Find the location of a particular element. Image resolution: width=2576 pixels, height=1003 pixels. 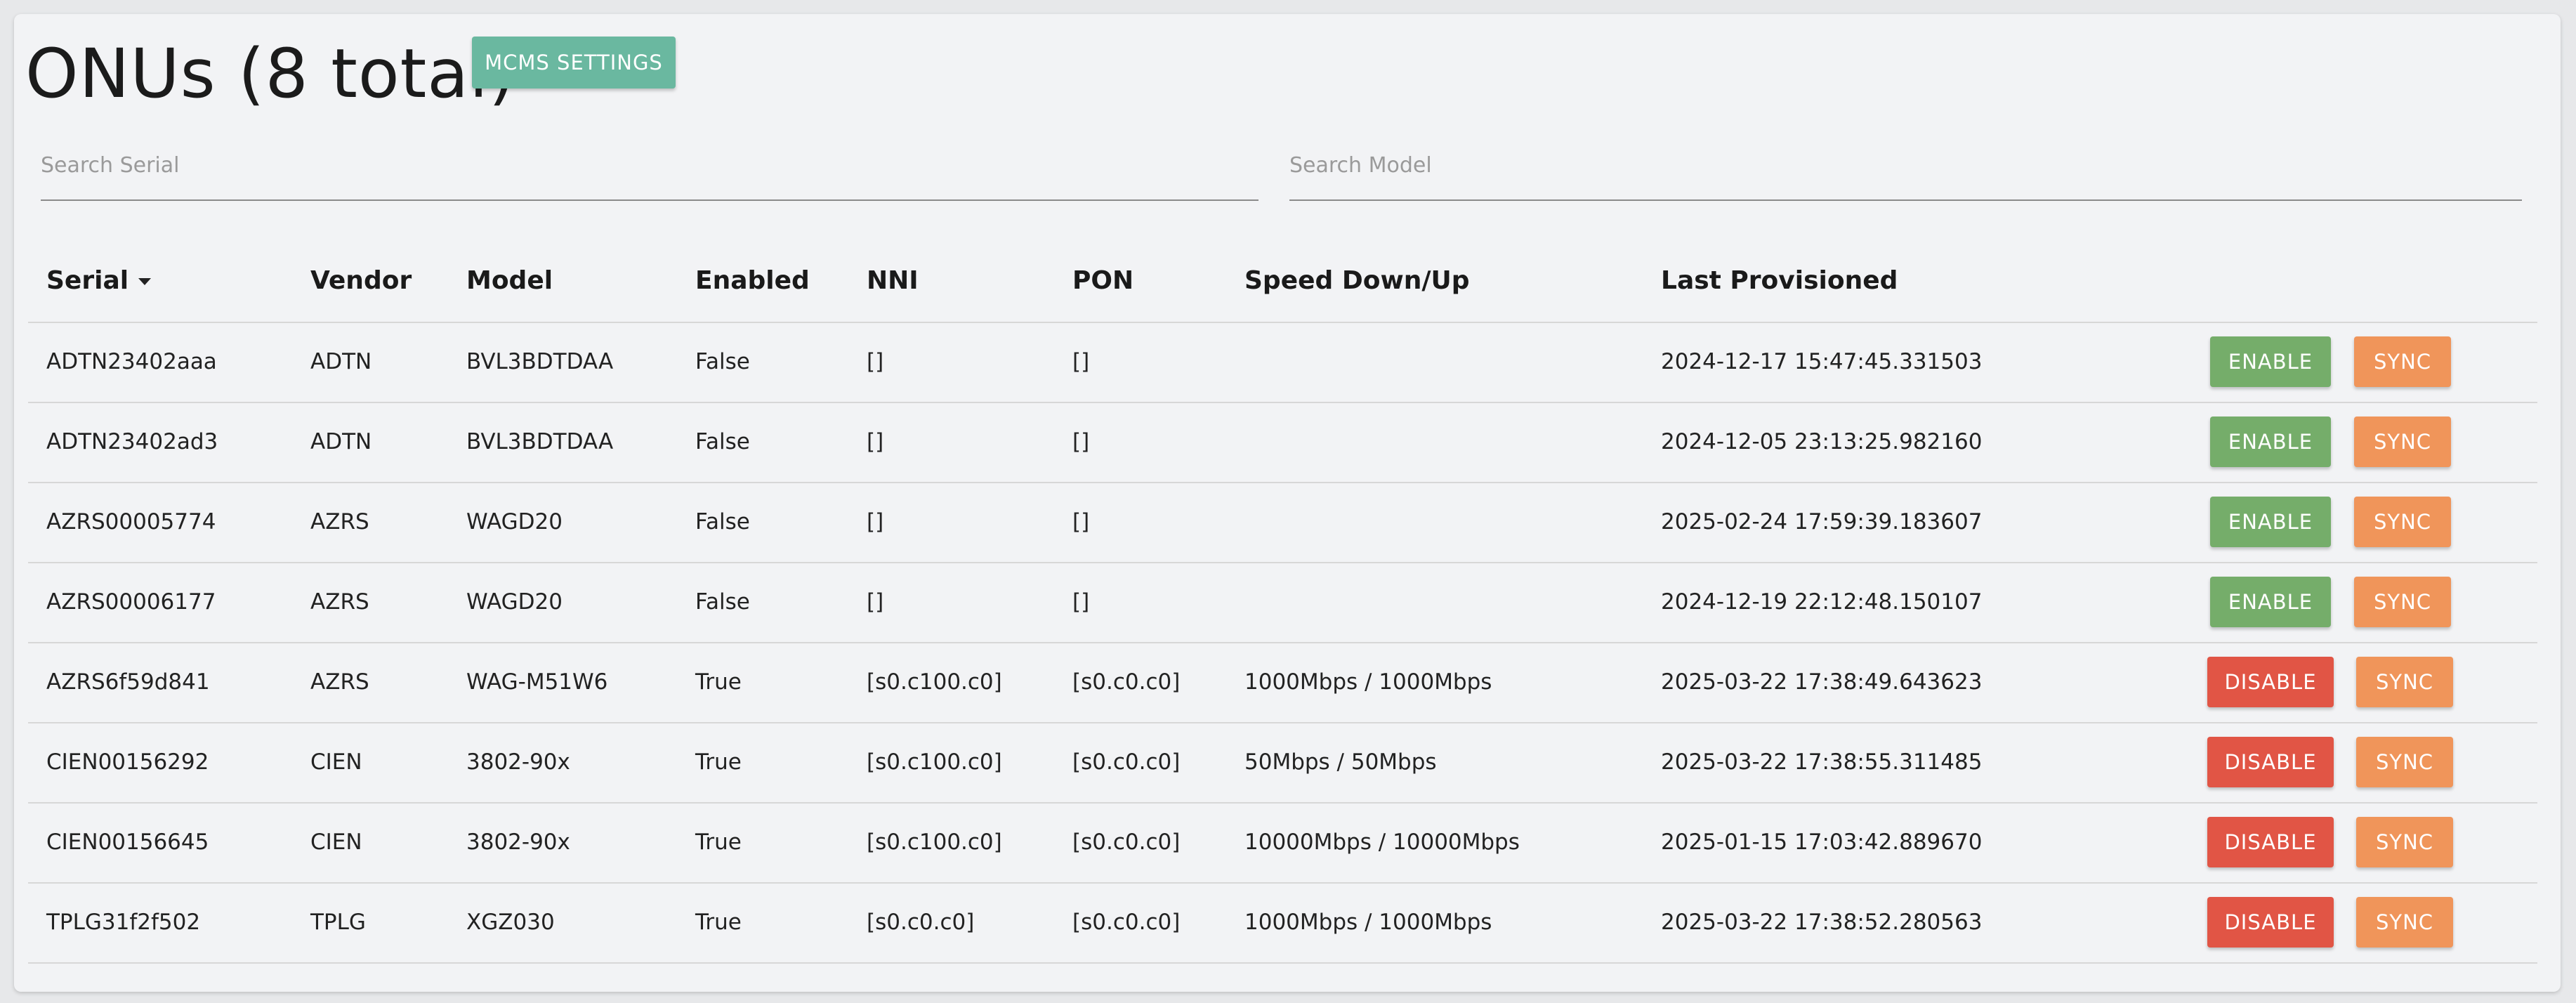

cell-serial: ADTN23402ad3 is located at coordinates (132, 441).